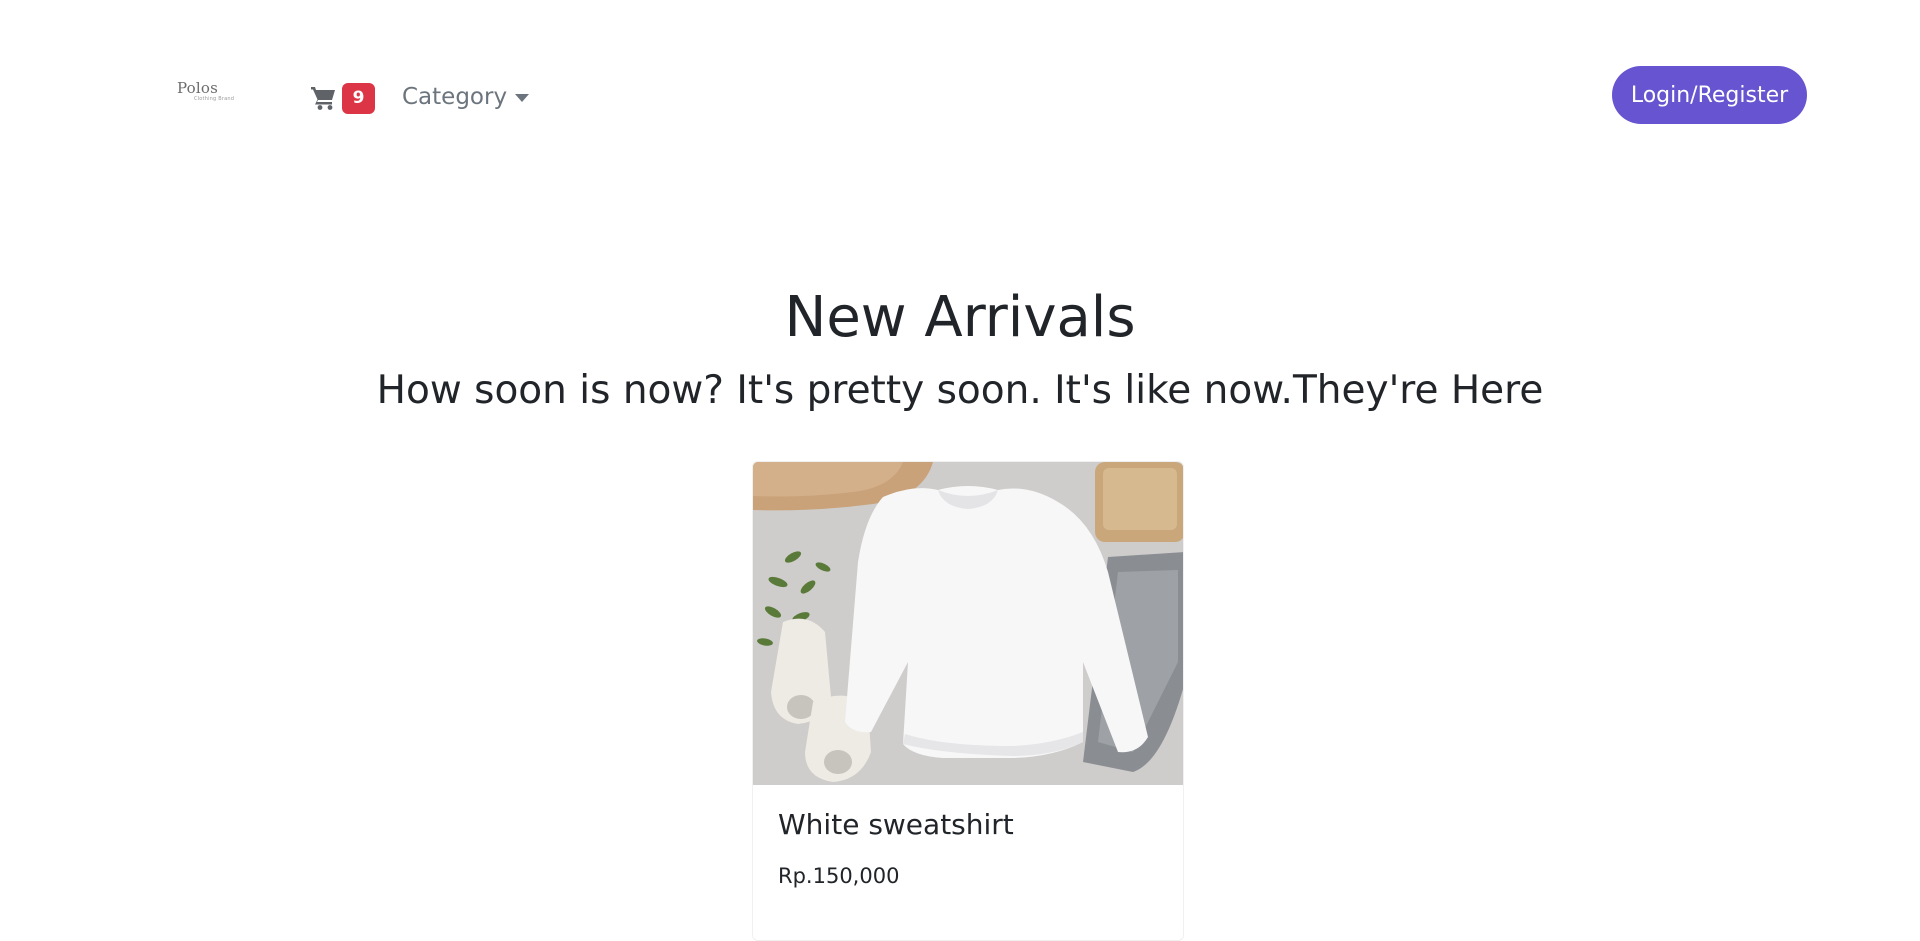  What do you see at coordinates (960, 317) in the screenshot?
I see `page-title: New Arrivals` at bounding box center [960, 317].